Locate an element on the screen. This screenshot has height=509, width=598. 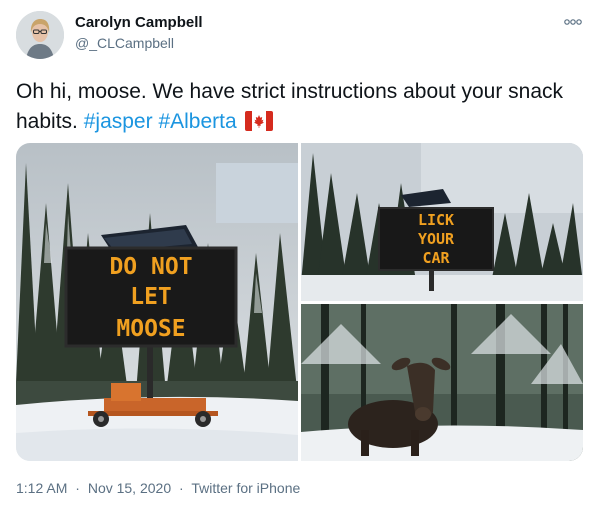
more-horizontal-icon is located at coordinates (573, 22).